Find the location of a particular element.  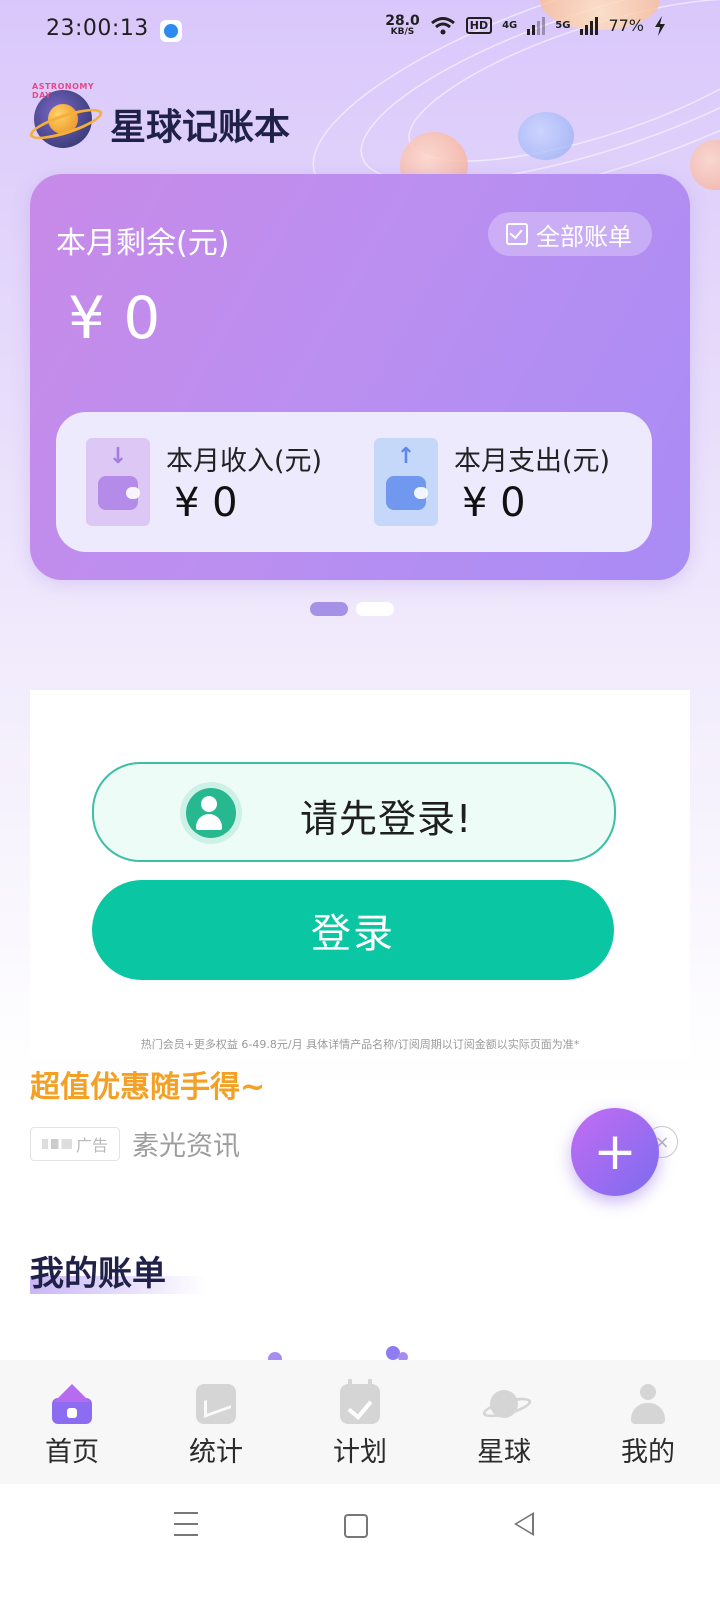

remaining-label: 本月剩余(元) is located at coordinates (143, 243).